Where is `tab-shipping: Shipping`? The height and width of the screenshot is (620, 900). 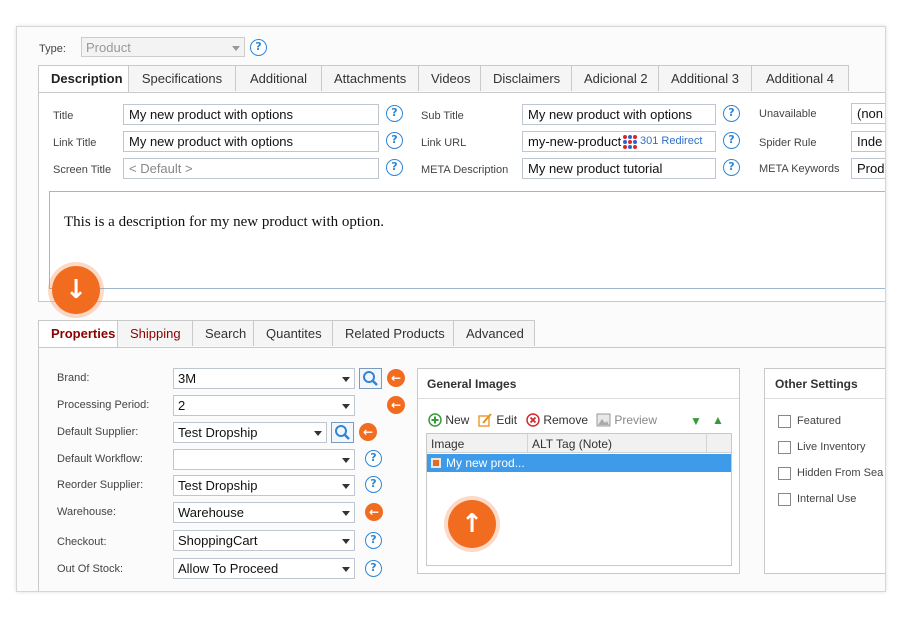 tab-shipping: Shipping is located at coordinates (155, 333).